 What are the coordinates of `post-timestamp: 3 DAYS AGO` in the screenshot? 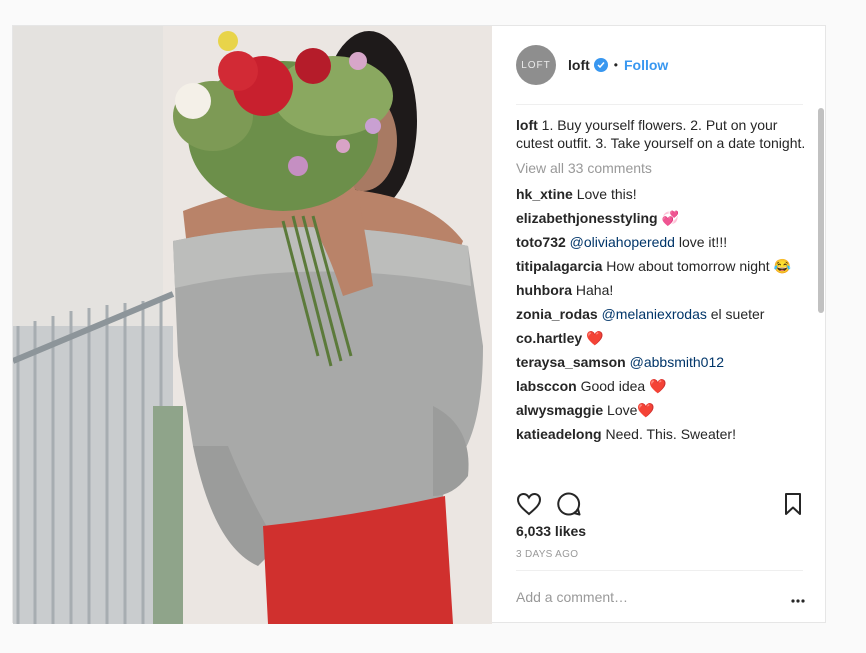 It's located at (547, 554).